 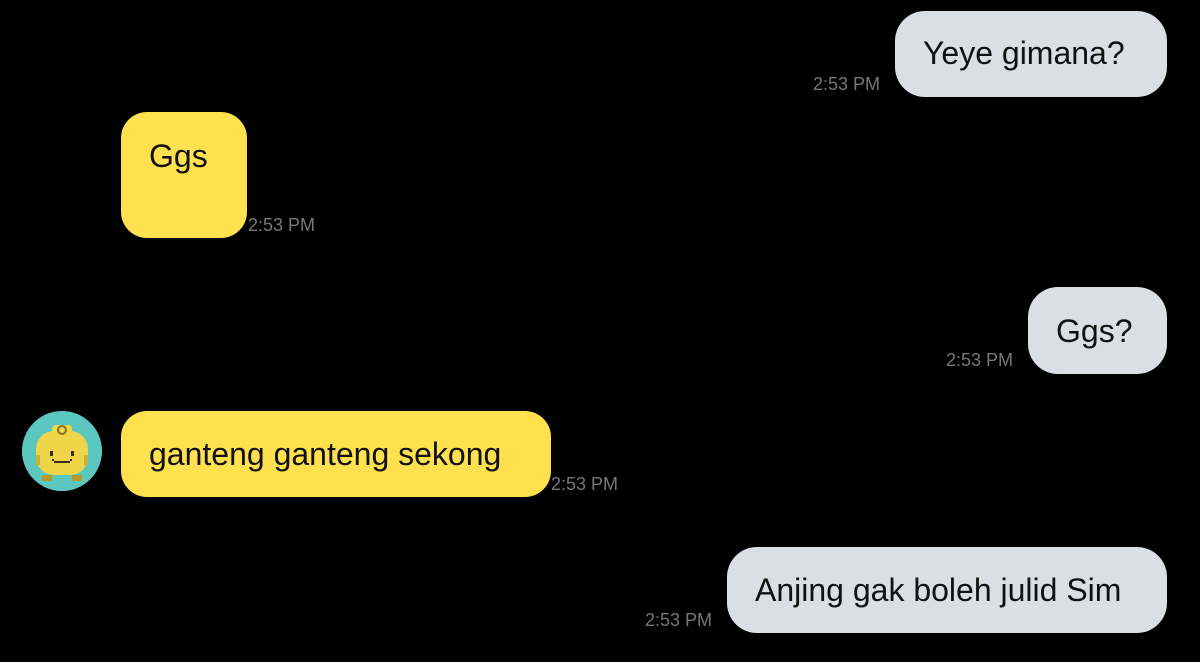 I want to click on message-text: Yeye gimana?, so click(x=1024, y=53).